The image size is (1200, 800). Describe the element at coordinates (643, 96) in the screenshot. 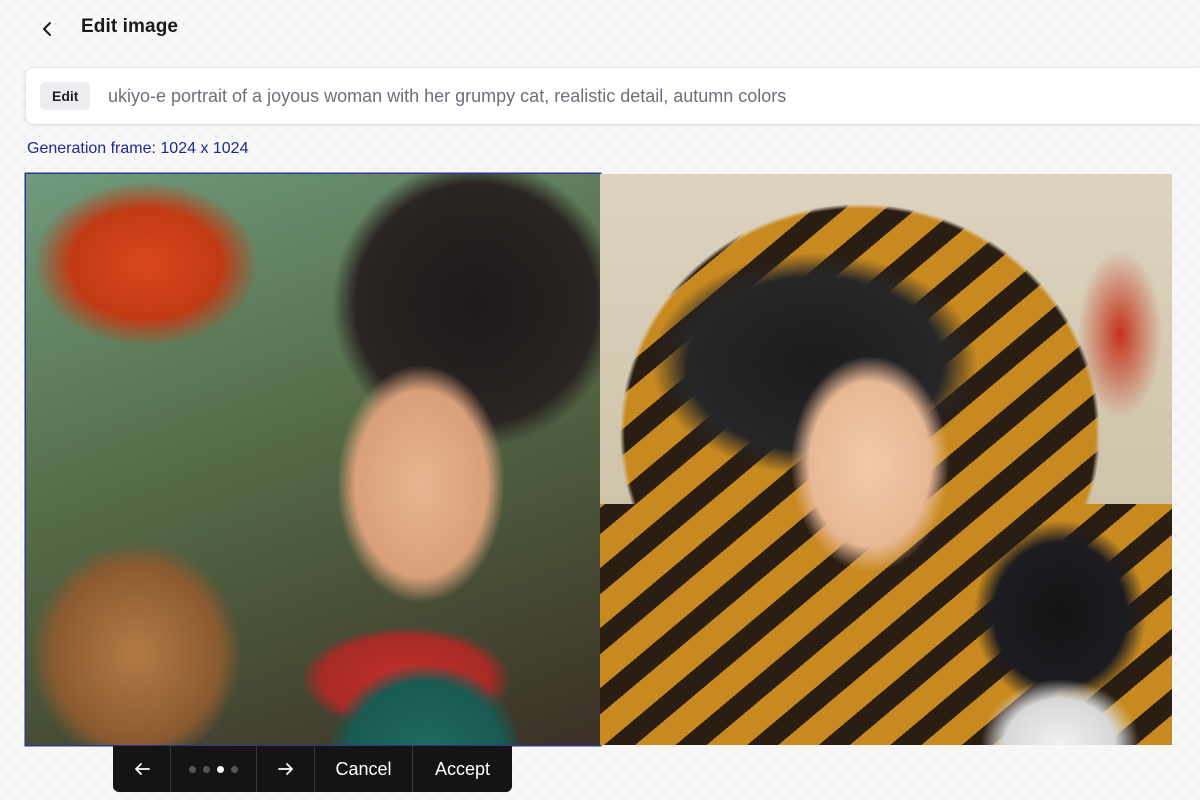

I see `prompt-input` at that location.